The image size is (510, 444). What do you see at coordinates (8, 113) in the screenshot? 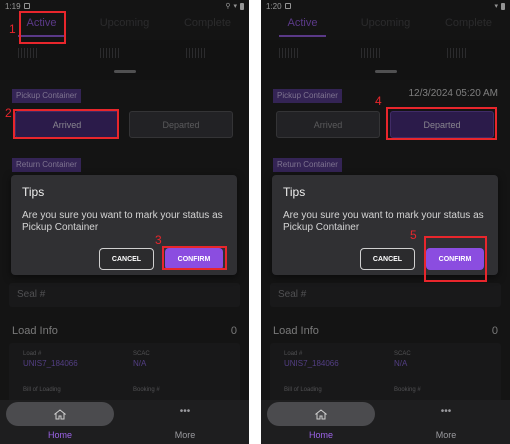
I see `annotation-step-2: 2` at bounding box center [8, 113].